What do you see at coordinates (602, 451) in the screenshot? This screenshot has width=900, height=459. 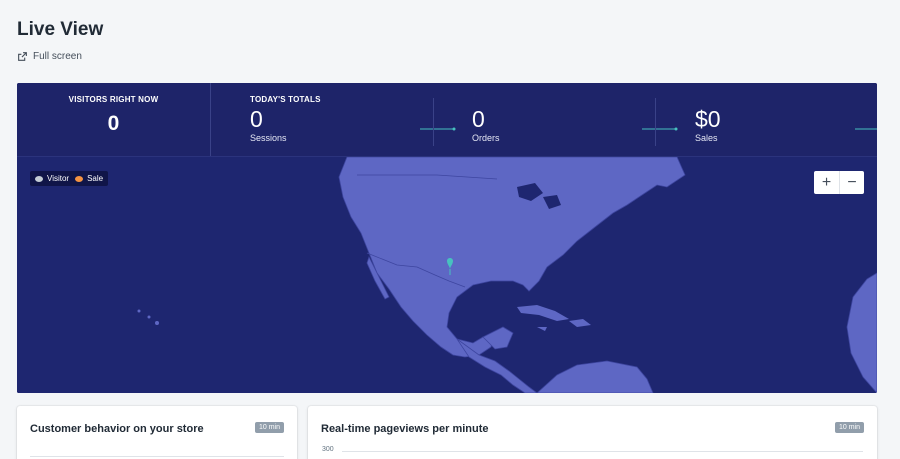 I see `chart-gridline` at bounding box center [602, 451].